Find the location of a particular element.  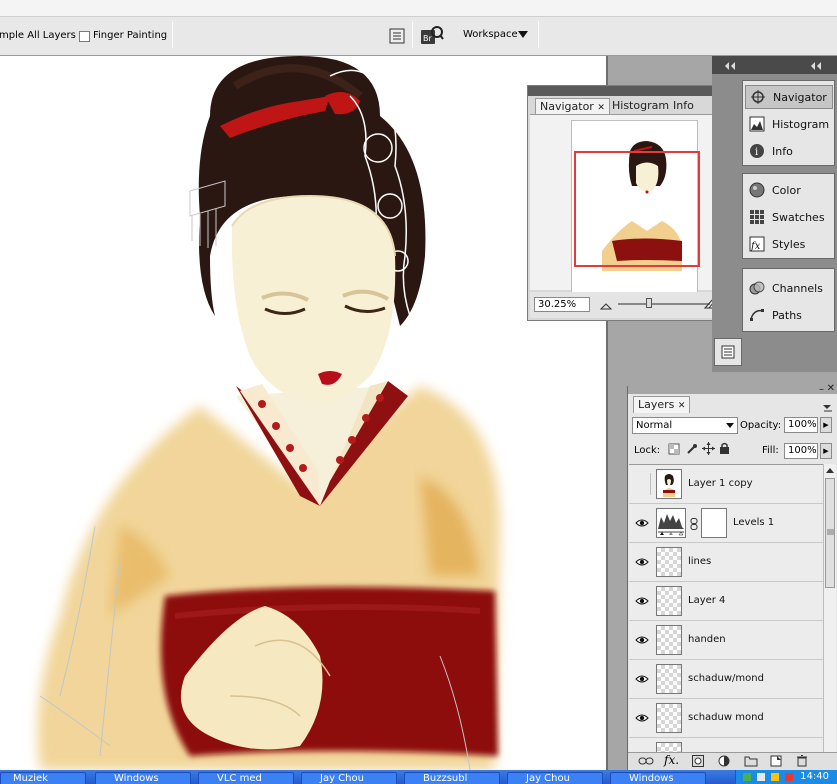

minimize-icon: – is located at coordinates (821, 389).